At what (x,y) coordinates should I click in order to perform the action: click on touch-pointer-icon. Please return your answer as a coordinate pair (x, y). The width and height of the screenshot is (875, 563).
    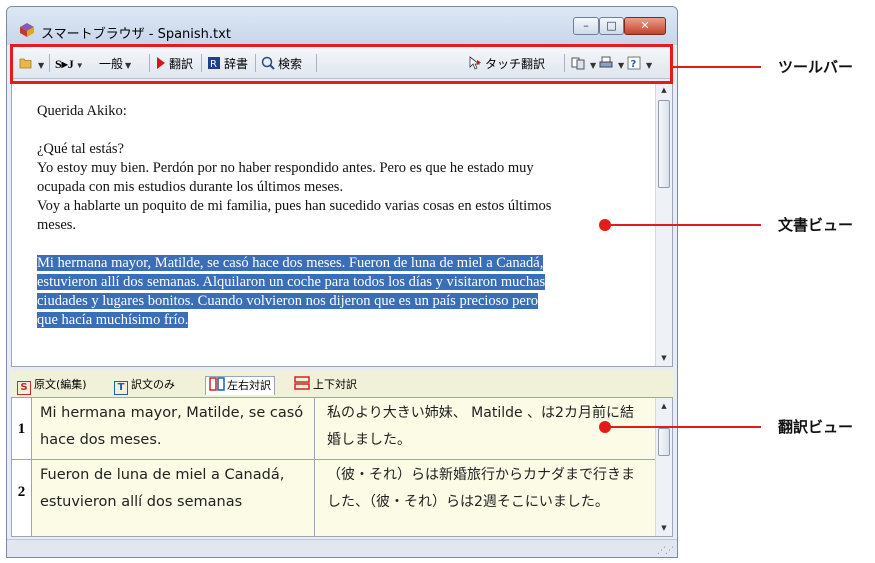
    Looking at the image, I should click on (475, 63).